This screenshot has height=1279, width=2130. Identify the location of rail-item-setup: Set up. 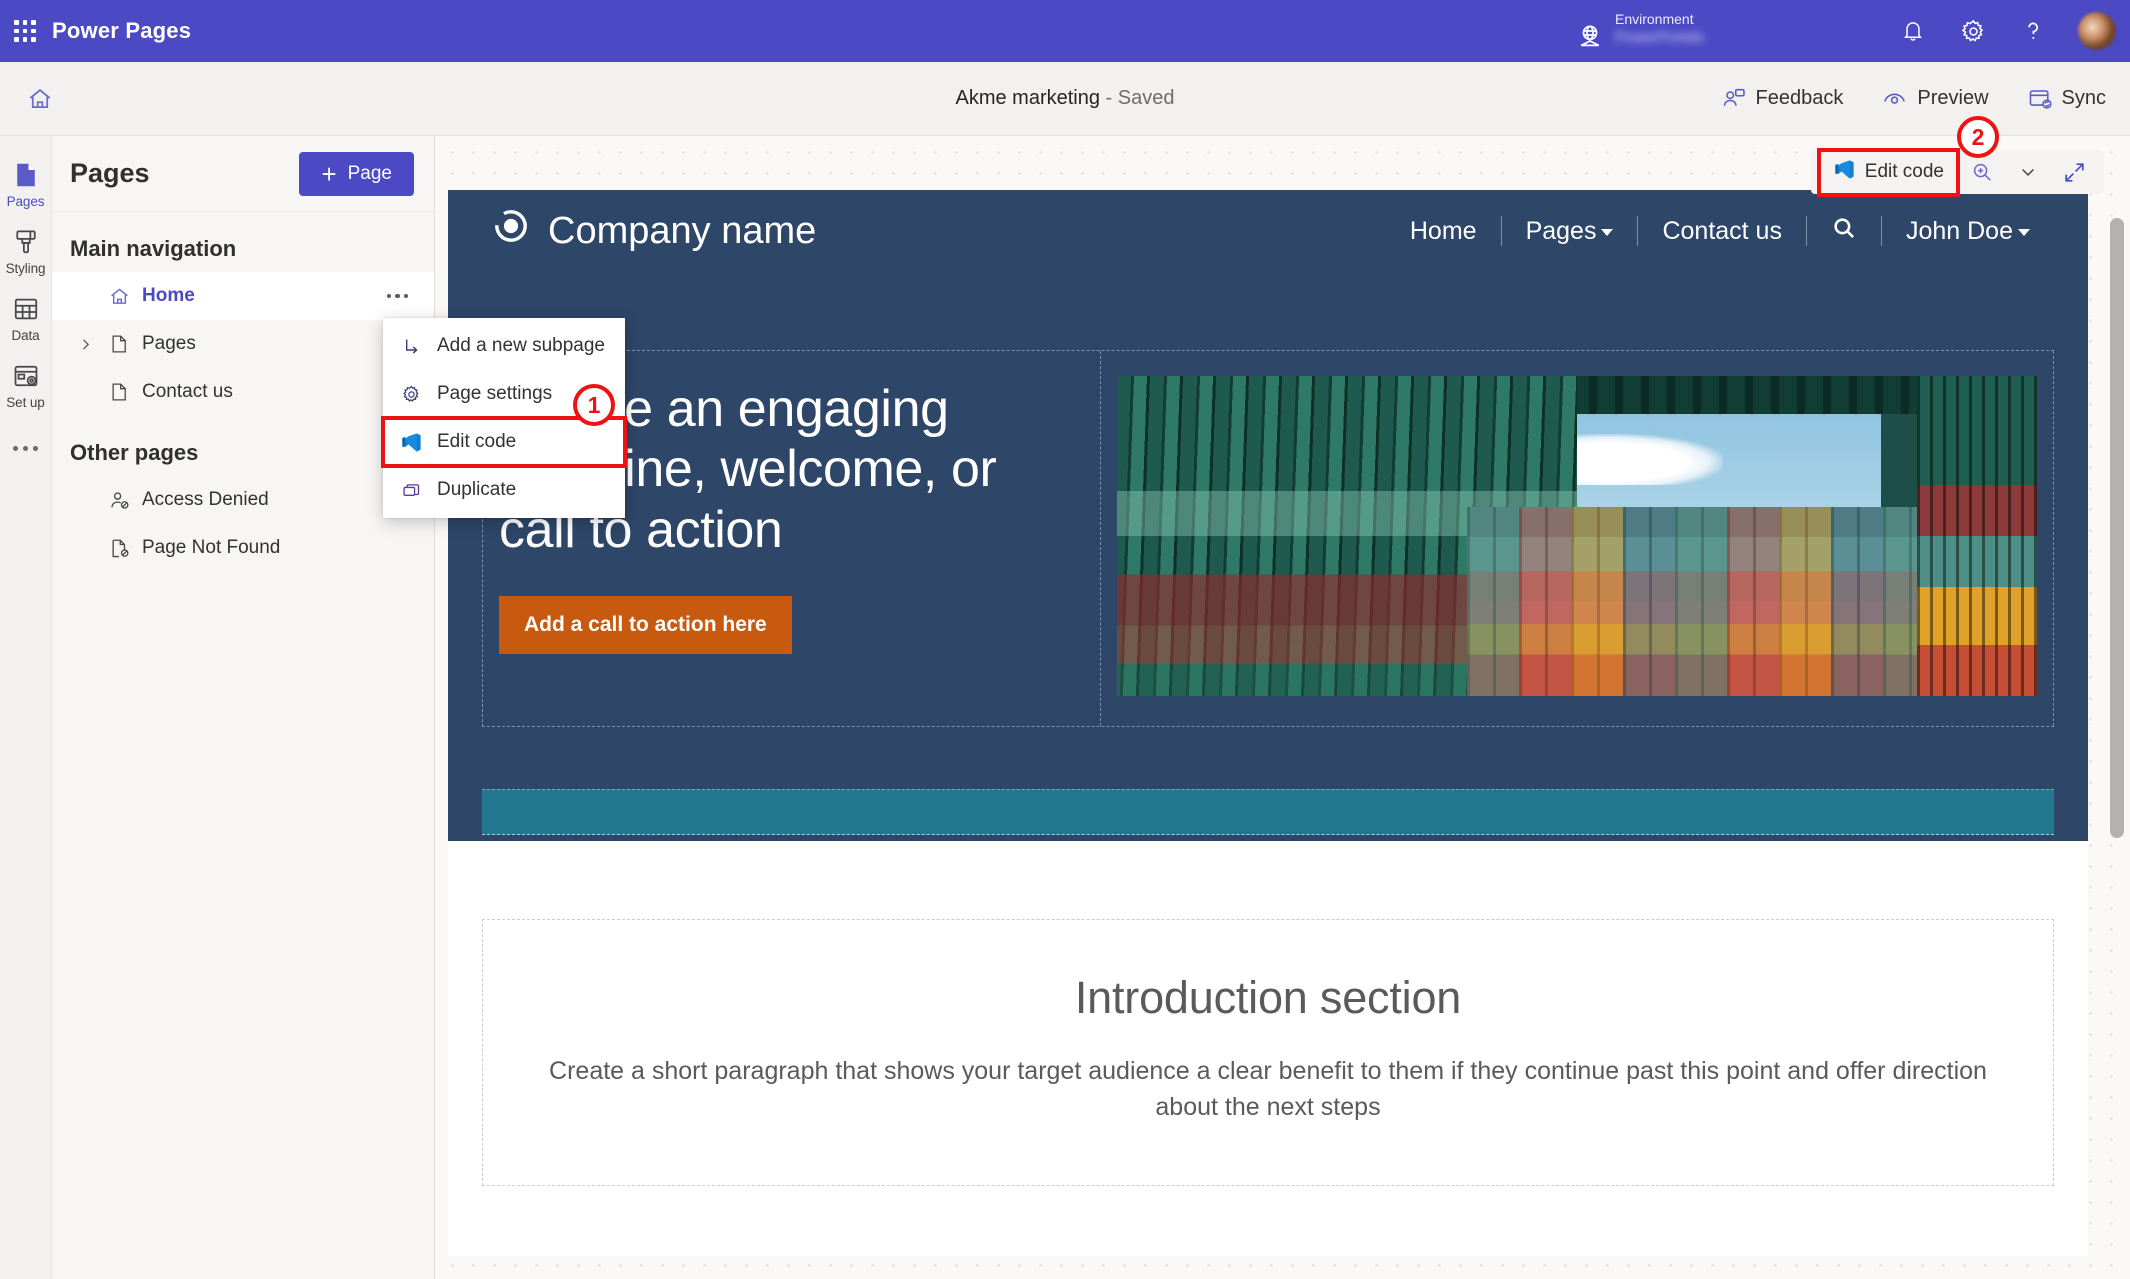
(26, 384).